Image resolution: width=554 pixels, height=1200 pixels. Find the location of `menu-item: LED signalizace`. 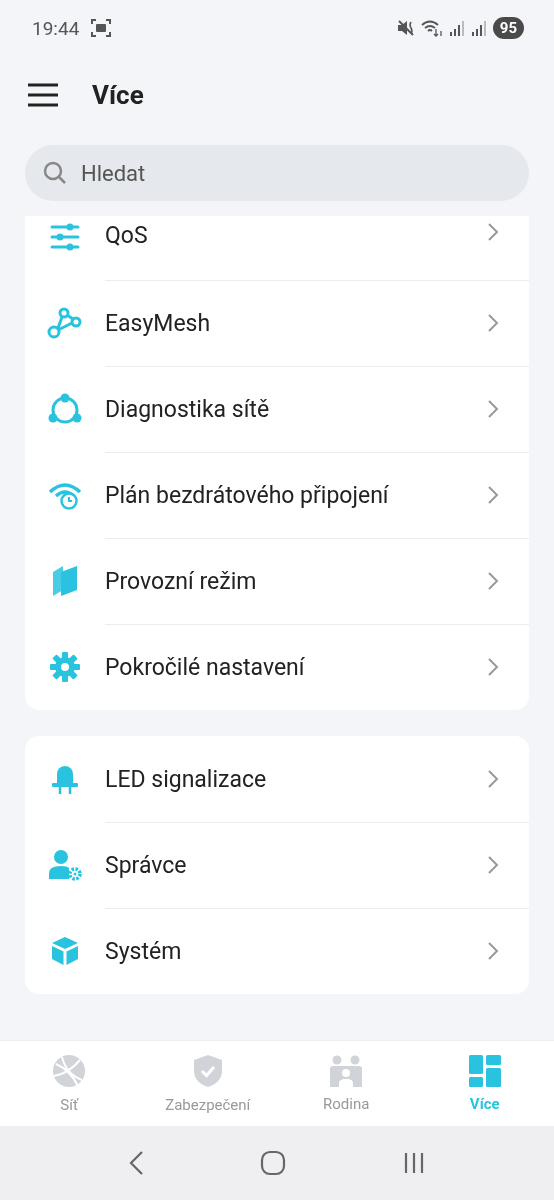

menu-item: LED signalizace is located at coordinates (277, 779).